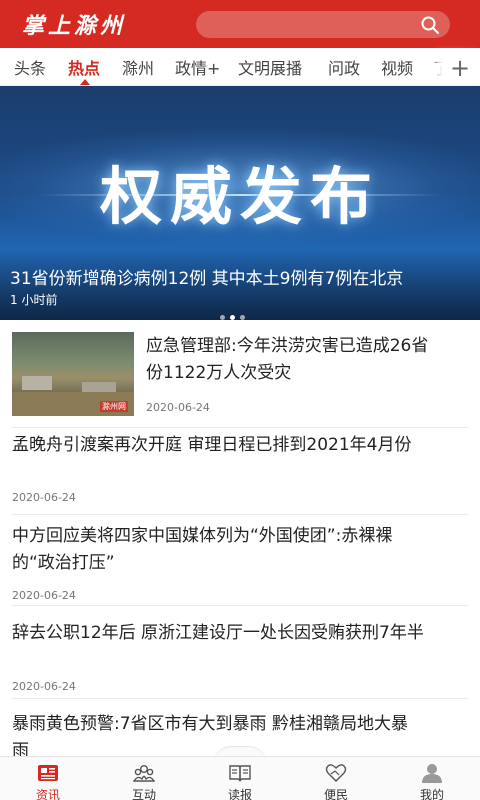  What do you see at coordinates (30, 67) in the screenshot?
I see `tab-headlines: 头条` at bounding box center [30, 67].